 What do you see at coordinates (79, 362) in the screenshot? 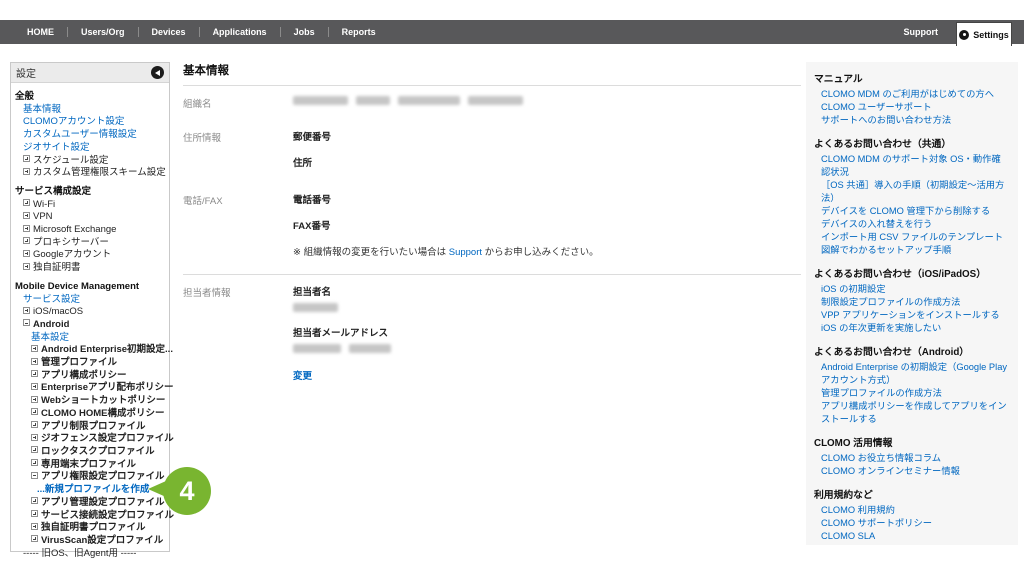
I see `sidebar-tree-label: 管理プロファイル` at bounding box center [79, 362].